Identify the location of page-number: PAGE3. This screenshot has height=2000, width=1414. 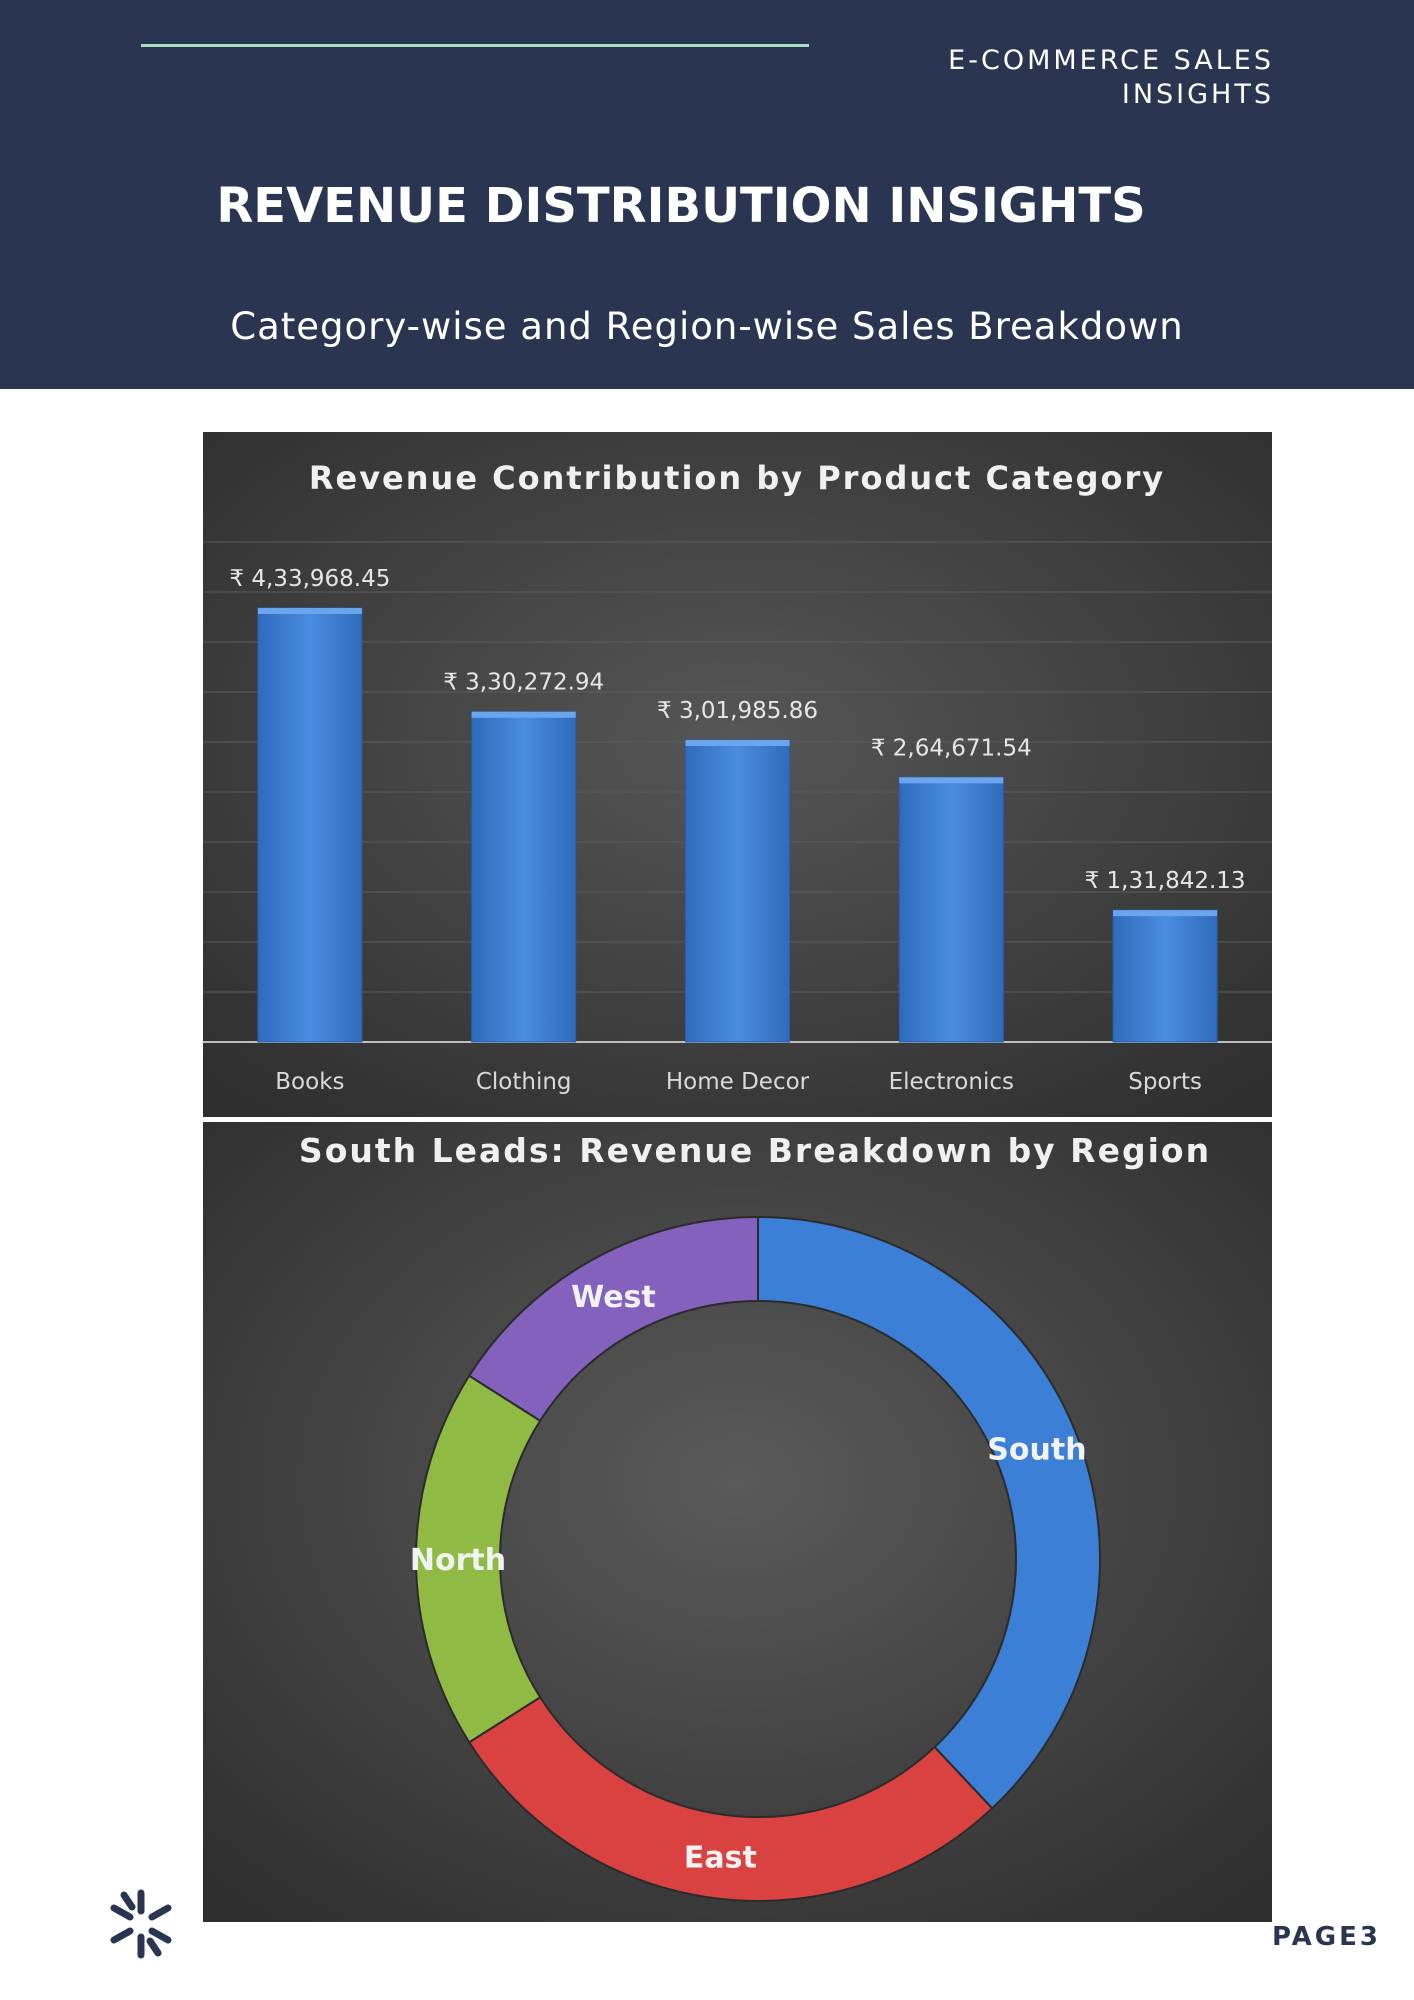
(1326, 1937).